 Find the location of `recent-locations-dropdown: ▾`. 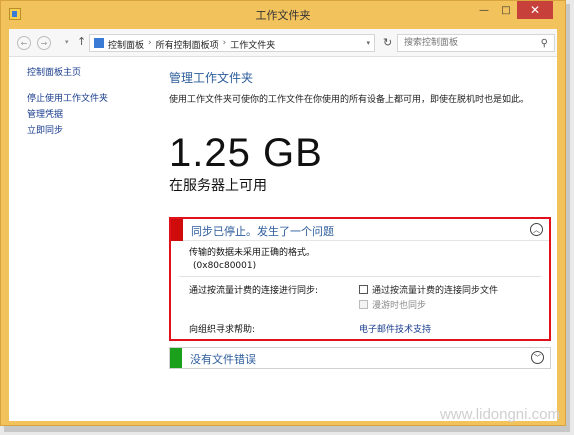

recent-locations-dropdown: ▾ is located at coordinates (67, 42).